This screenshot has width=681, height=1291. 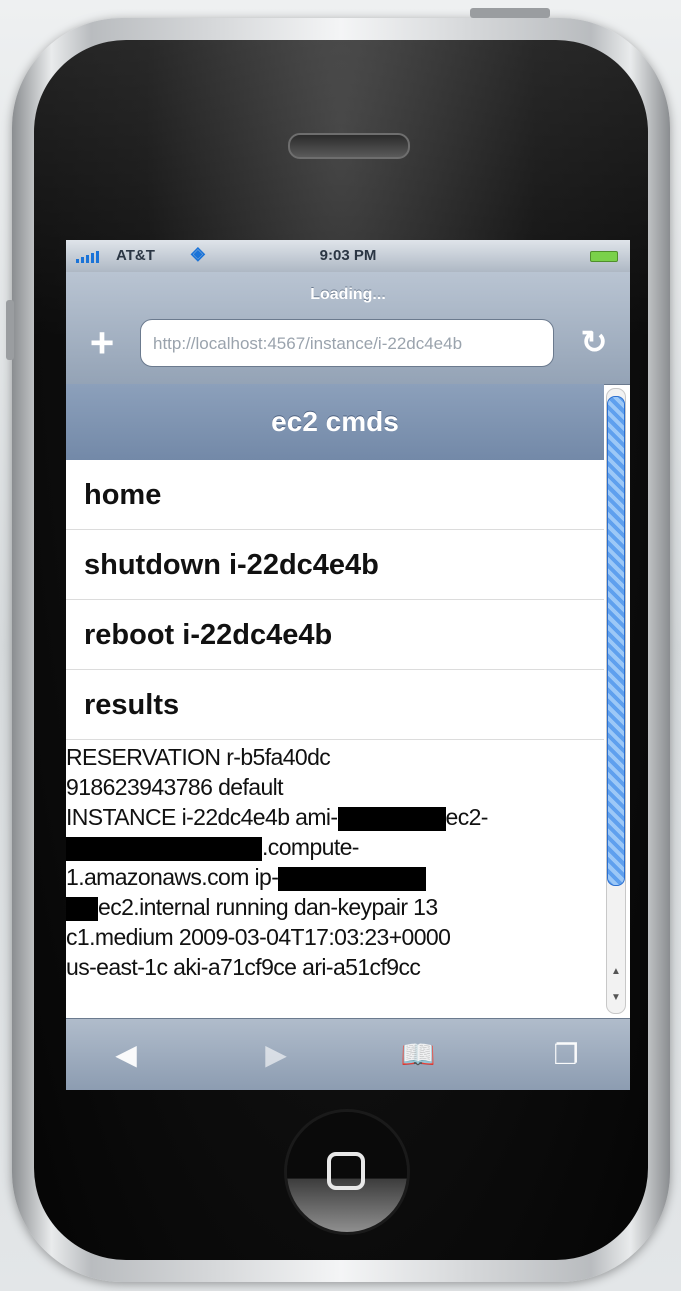 What do you see at coordinates (335, 565) in the screenshot?
I see `menu-item-shutdown: shutdown i-22dc4e4b` at bounding box center [335, 565].